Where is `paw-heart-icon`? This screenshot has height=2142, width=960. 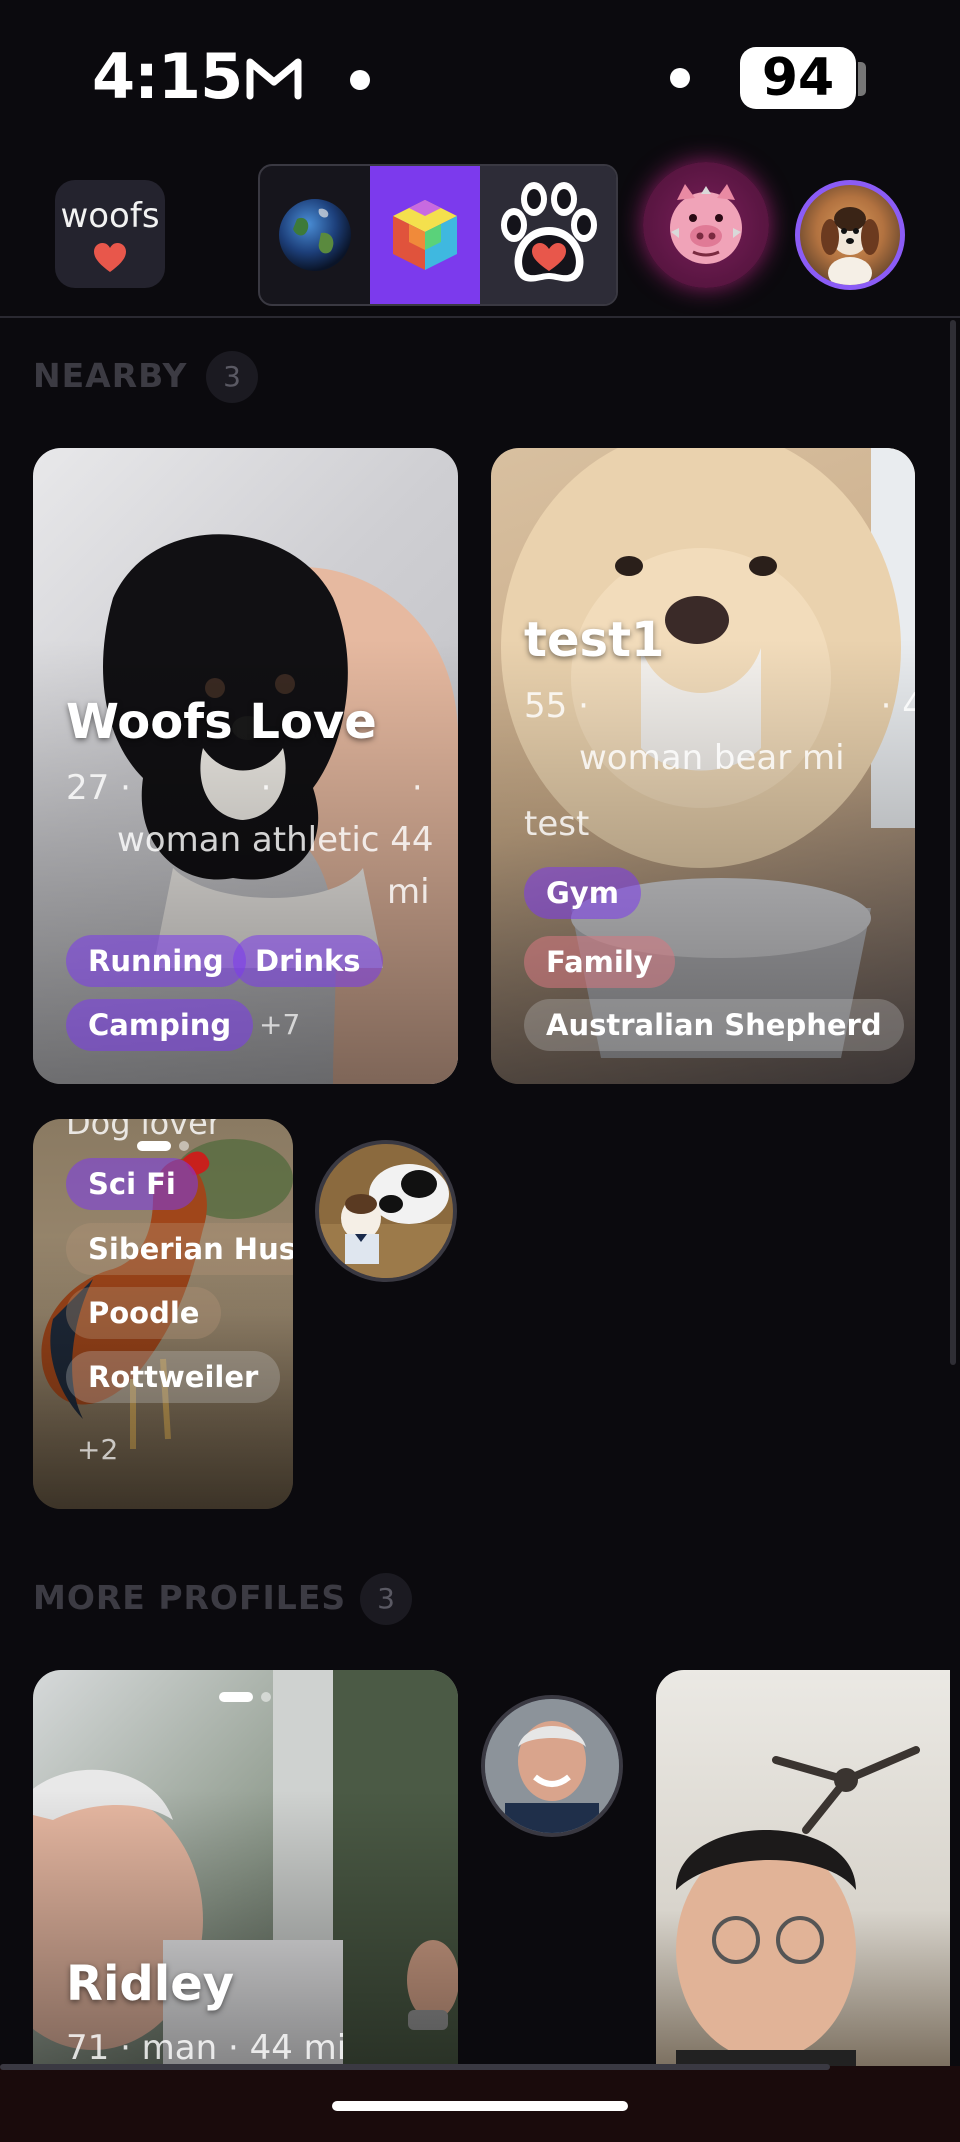 paw-heart-icon is located at coordinates (549, 232).